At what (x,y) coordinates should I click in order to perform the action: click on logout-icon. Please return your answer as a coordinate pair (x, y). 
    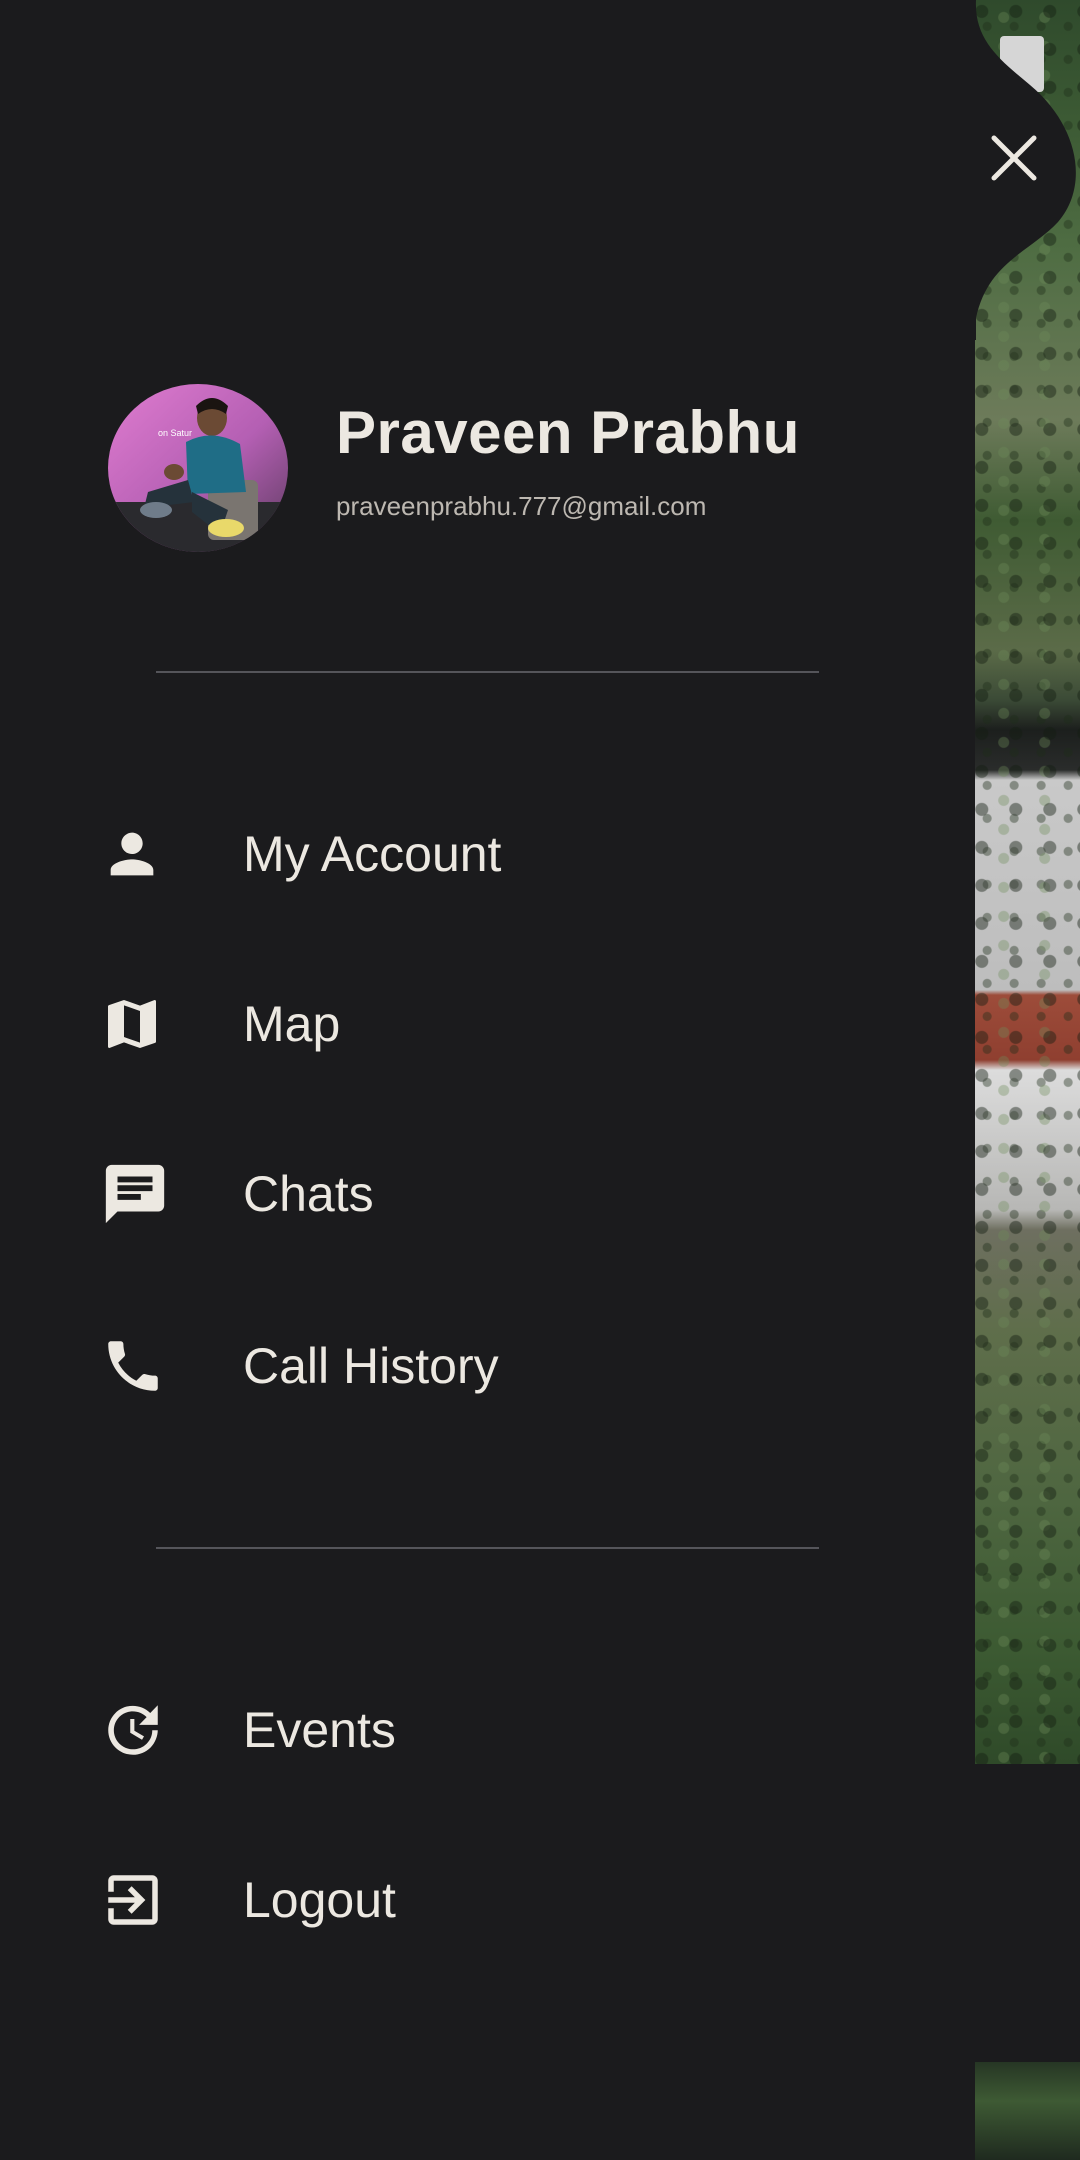
    Looking at the image, I should click on (145, 1900).